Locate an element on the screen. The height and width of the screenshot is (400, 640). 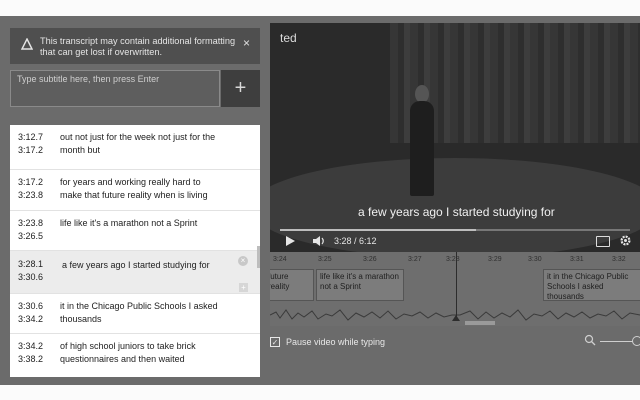
bottom-bar is located at coordinates (320, 392).